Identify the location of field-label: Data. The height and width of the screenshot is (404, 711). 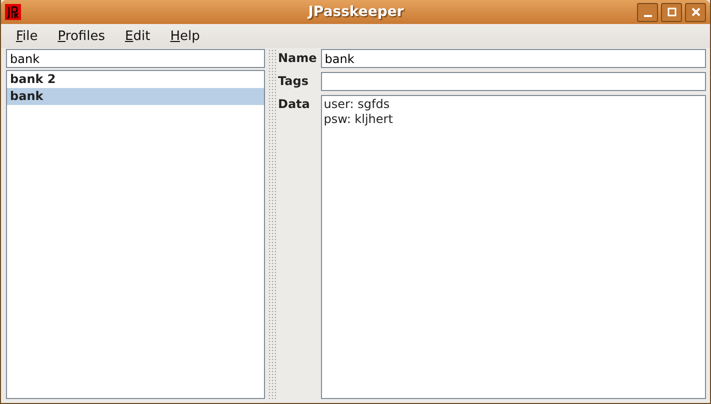
(294, 103).